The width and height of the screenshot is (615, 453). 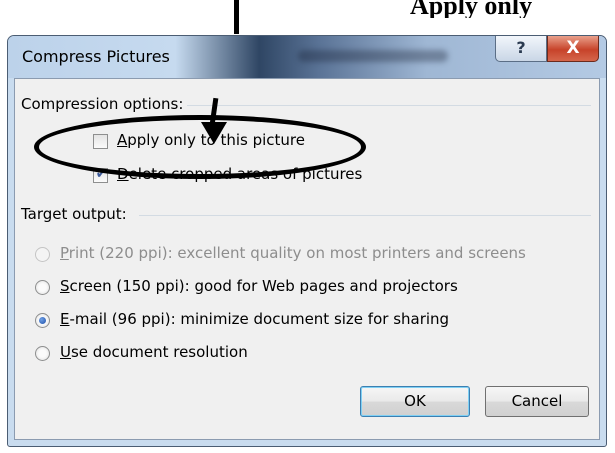 I want to click on help-button: ?, so click(x=521, y=49).